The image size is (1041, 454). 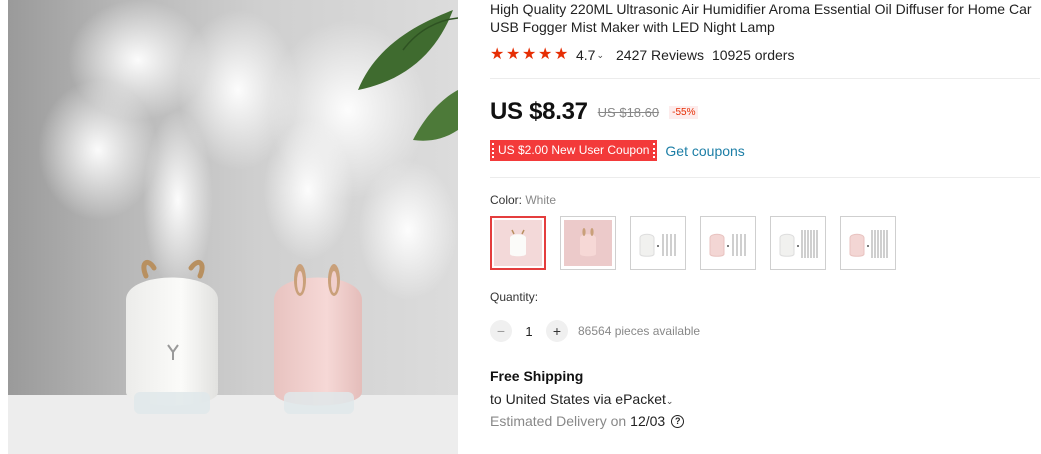 I want to click on swatch-pink-rabbit-kit, so click(x=728, y=243).